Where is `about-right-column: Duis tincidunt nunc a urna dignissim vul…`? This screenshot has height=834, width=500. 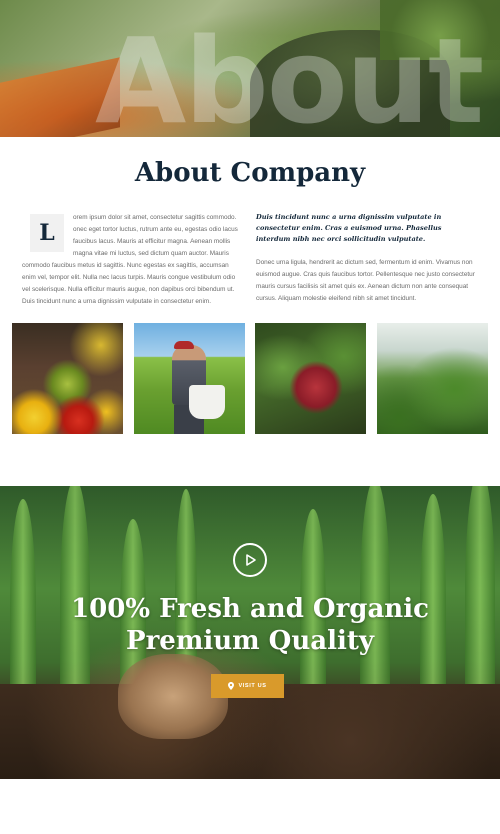 about-right-column: Duis tincidunt nunc a urna dignissim vul… is located at coordinates (367, 258).